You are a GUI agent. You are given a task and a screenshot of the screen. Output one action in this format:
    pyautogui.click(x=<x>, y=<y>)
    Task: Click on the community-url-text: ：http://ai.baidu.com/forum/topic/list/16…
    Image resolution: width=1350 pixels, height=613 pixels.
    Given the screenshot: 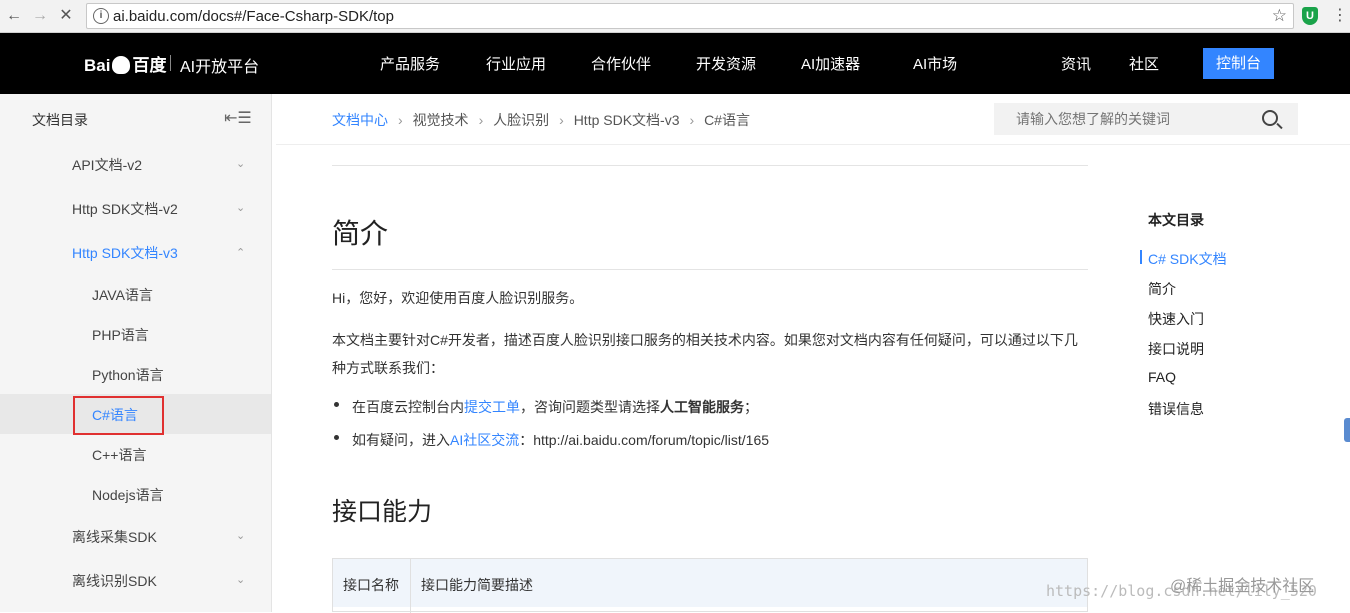 What is the action you would take?
    pyautogui.click(x=644, y=440)
    